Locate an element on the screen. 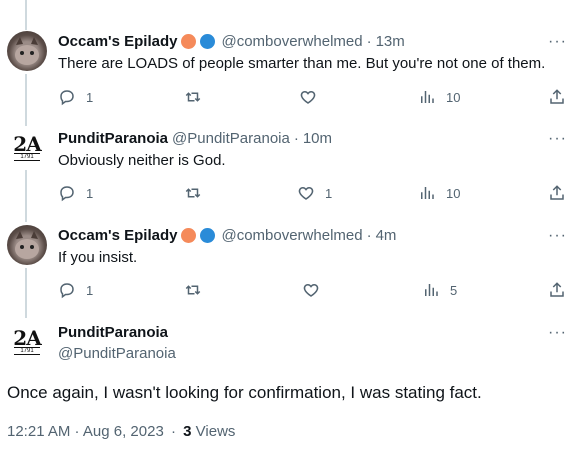  main-tweet-name: PunditParanoia is located at coordinates (113, 332).